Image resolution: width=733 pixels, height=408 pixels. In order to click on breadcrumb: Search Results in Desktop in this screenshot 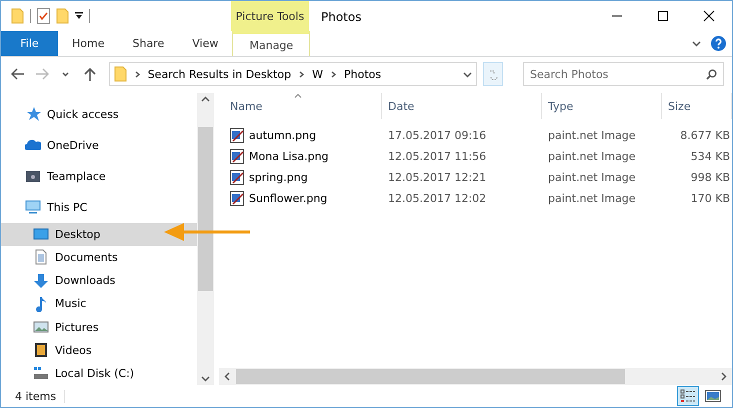, I will do `click(220, 74)`.